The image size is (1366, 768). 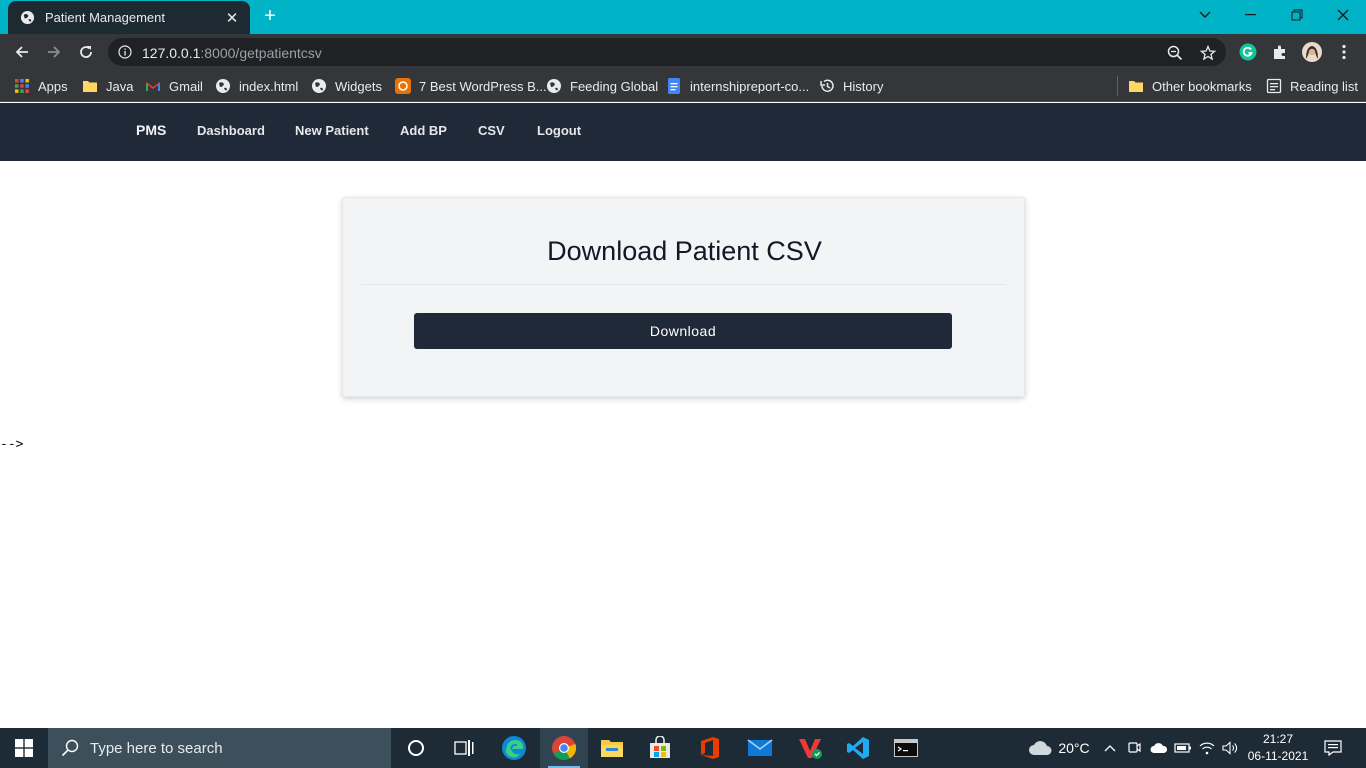 I want to click on file-explorer-icon, so click(x=612, y=748).